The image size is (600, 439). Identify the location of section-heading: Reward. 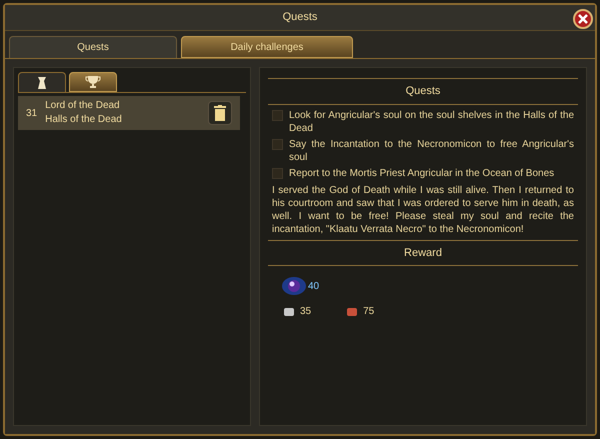
(423, 252).